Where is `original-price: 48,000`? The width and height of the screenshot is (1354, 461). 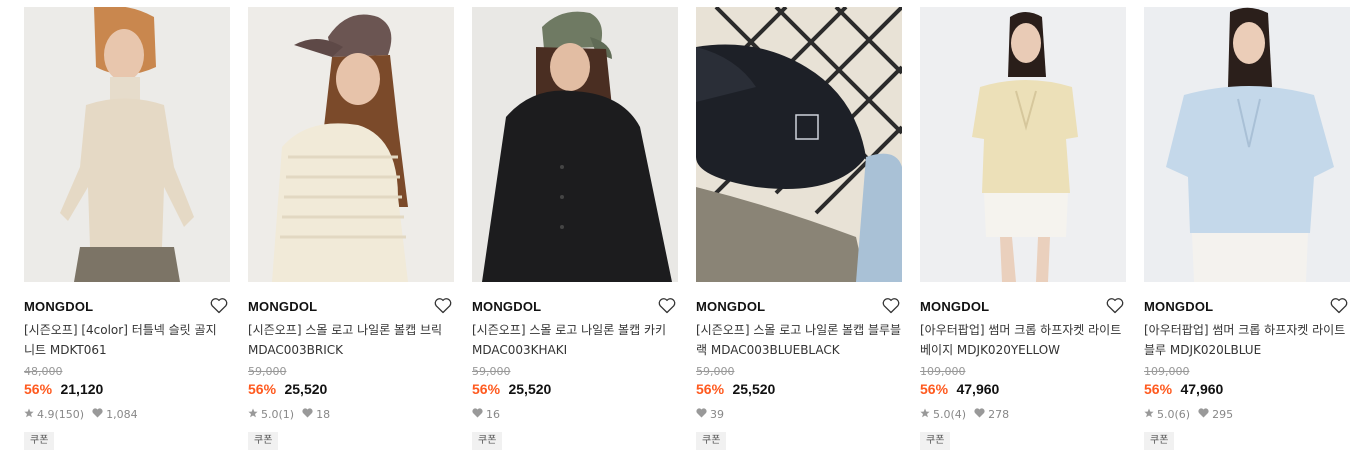
original-price: 48,000 is located at coordinates (43, 371).